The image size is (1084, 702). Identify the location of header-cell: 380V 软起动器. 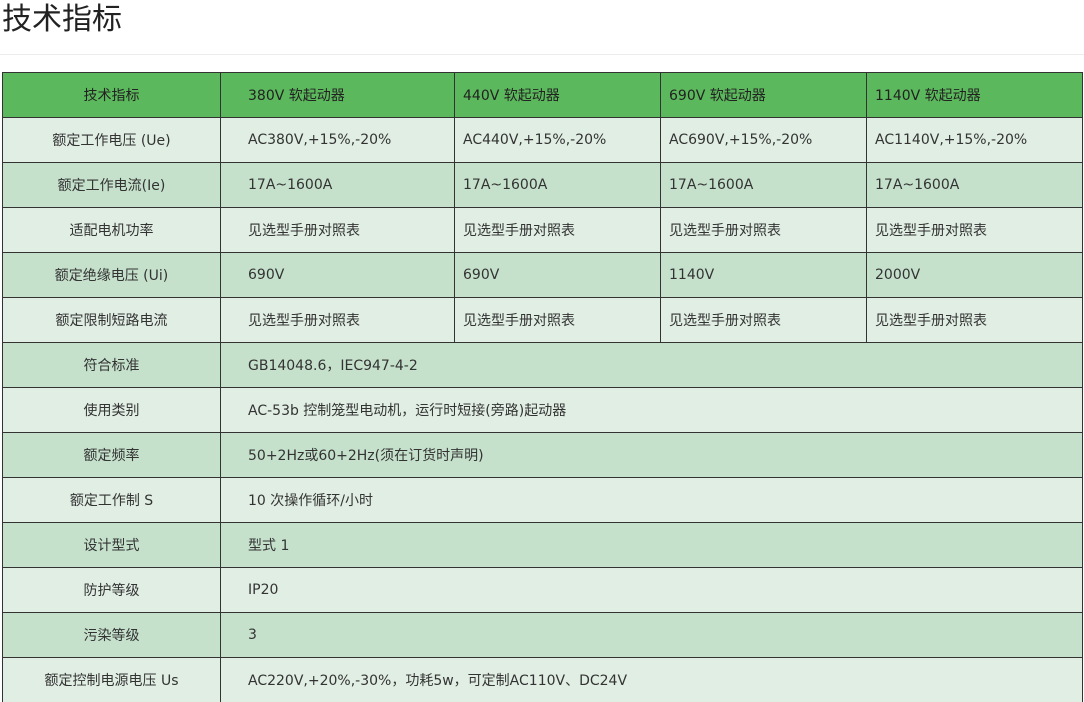
(337, 95).